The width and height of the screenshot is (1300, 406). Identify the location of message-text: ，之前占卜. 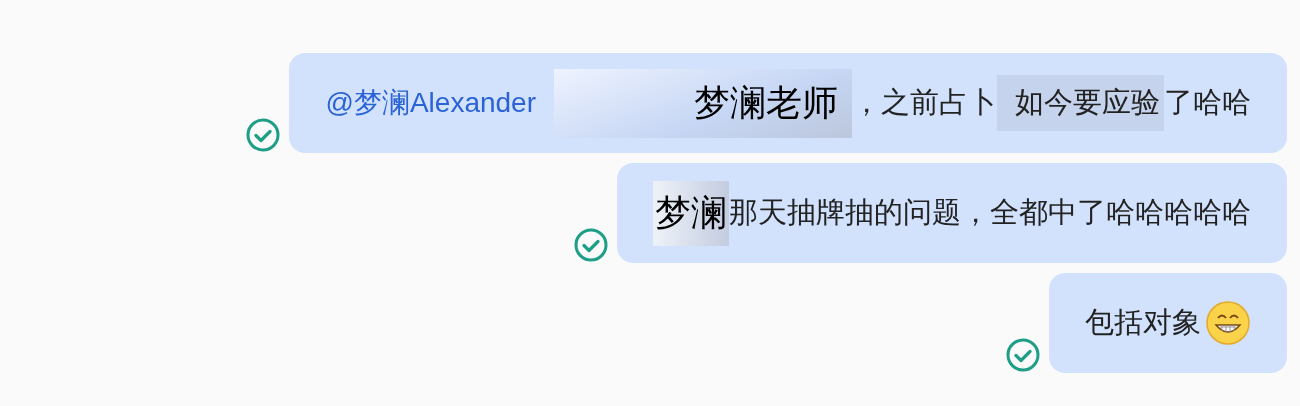
(924, 102).